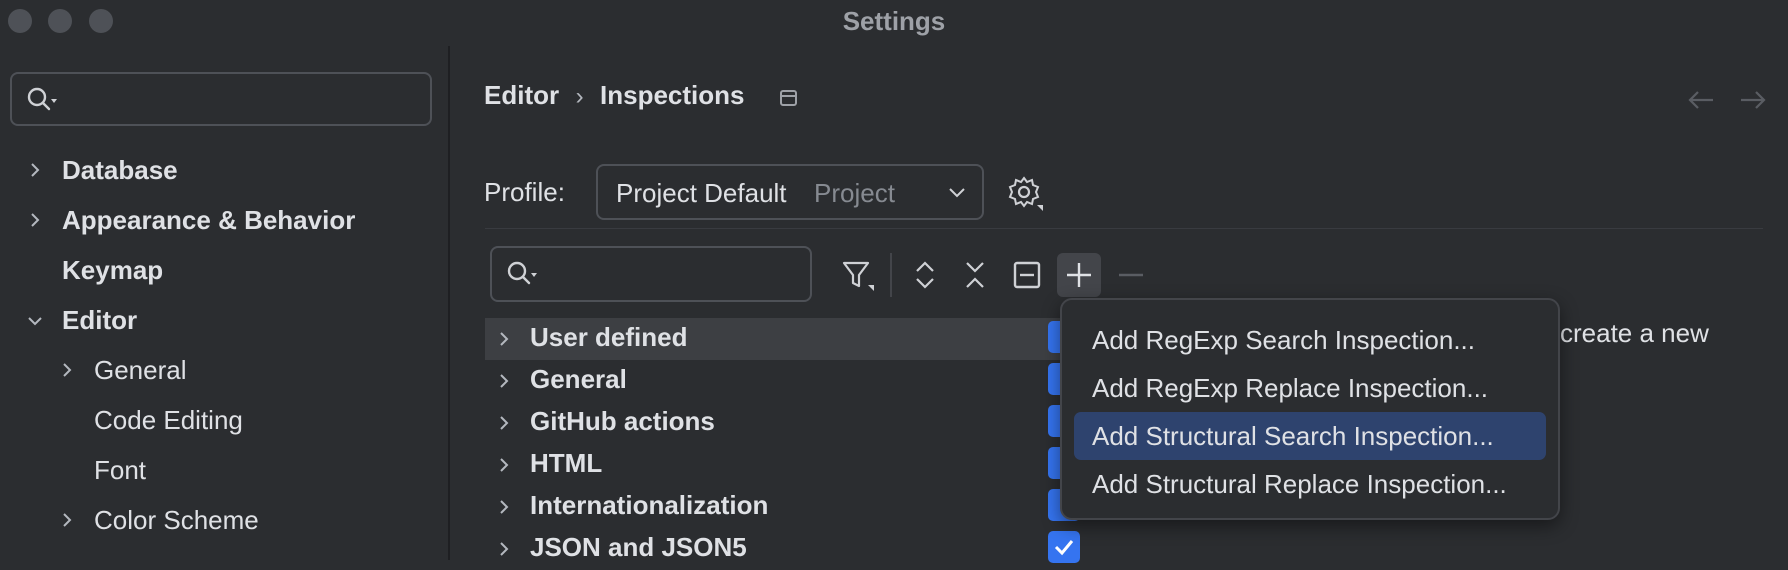  Describe the element at coordinates (785, 549) in the screenshot. I see `inspection-row-json: JSON and JSON5` at that location.